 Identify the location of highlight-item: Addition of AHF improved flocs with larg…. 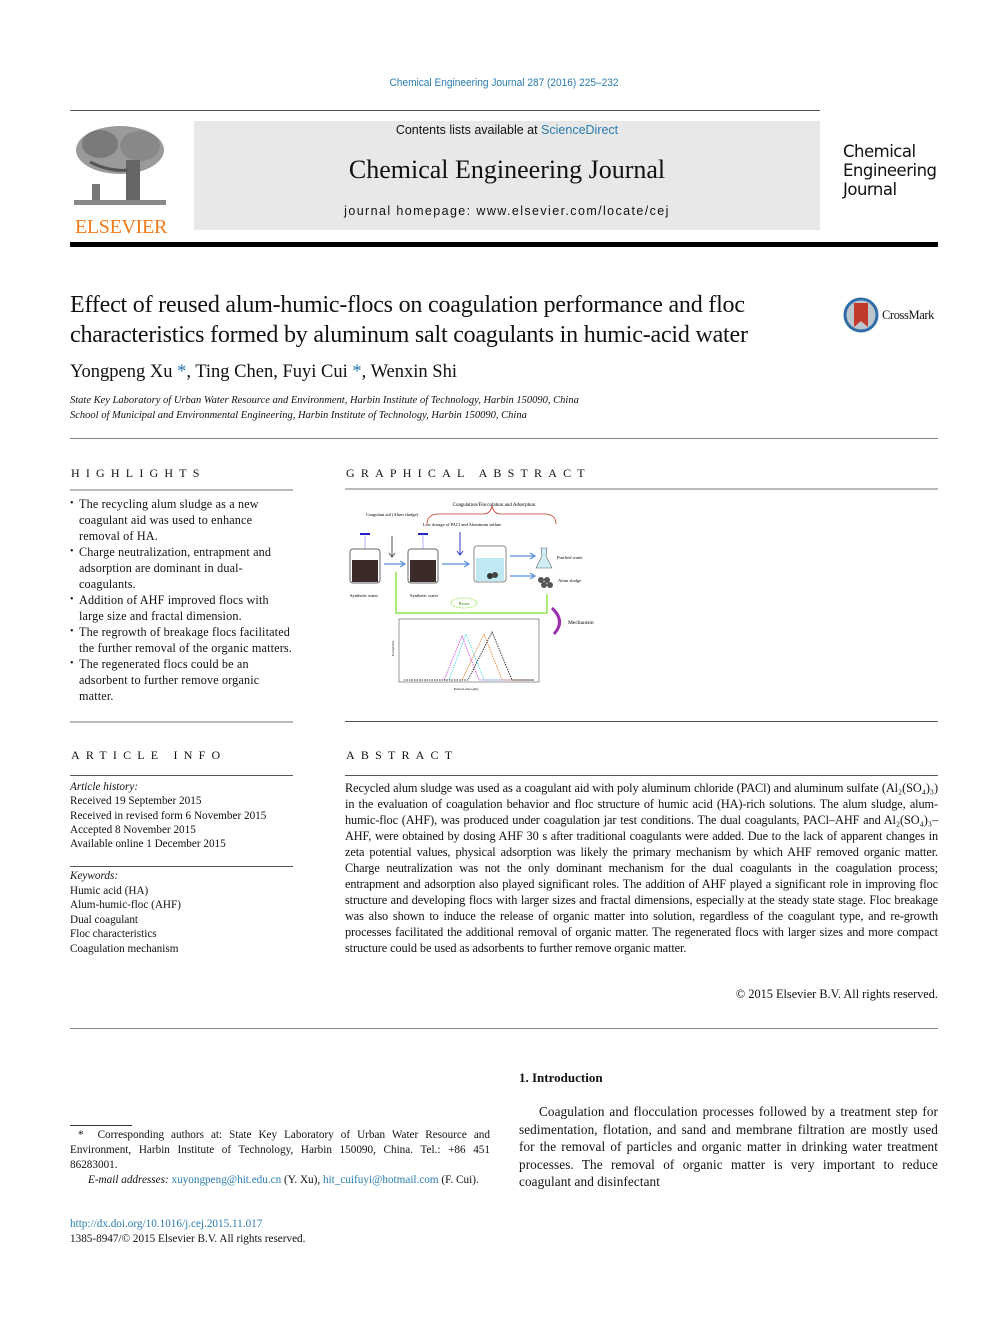
(181, 608).